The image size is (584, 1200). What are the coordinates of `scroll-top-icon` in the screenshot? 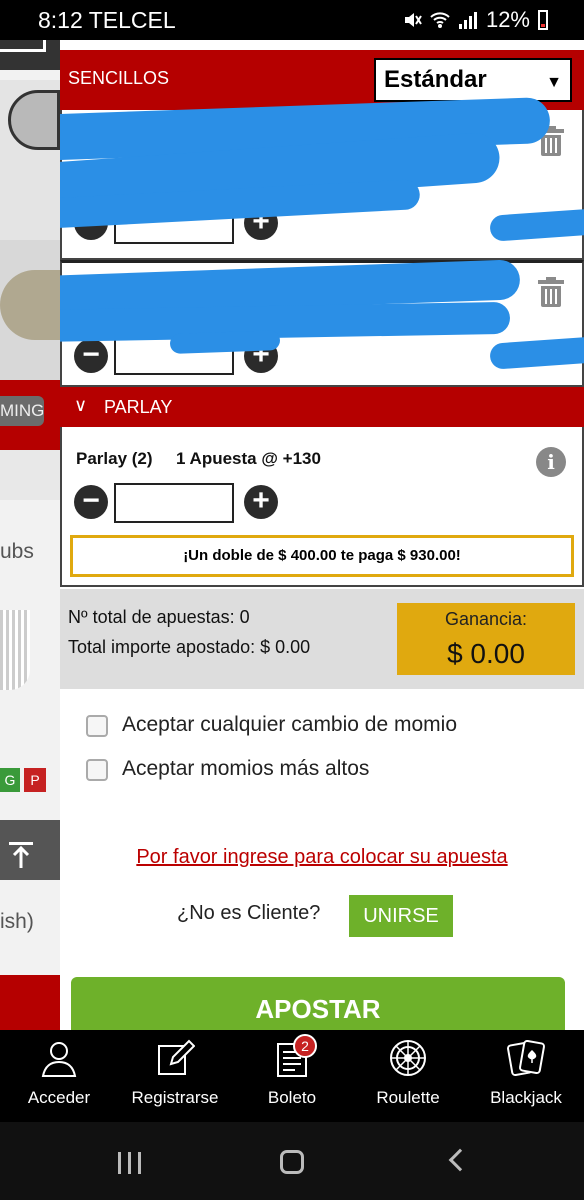 It's located at (21, 855).